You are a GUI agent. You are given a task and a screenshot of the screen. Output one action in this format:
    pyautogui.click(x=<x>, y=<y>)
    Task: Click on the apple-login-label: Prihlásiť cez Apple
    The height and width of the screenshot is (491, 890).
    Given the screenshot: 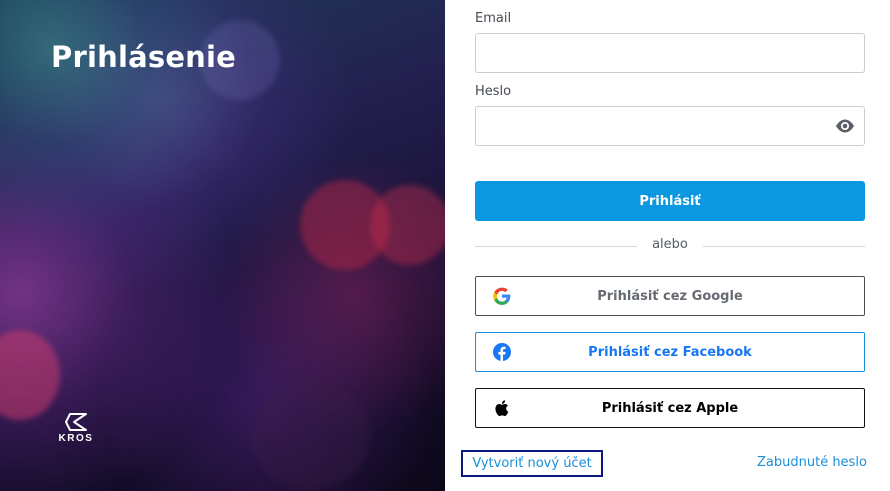 What is the action you would take?
    pyautogui.click(x=670, y=408)
    